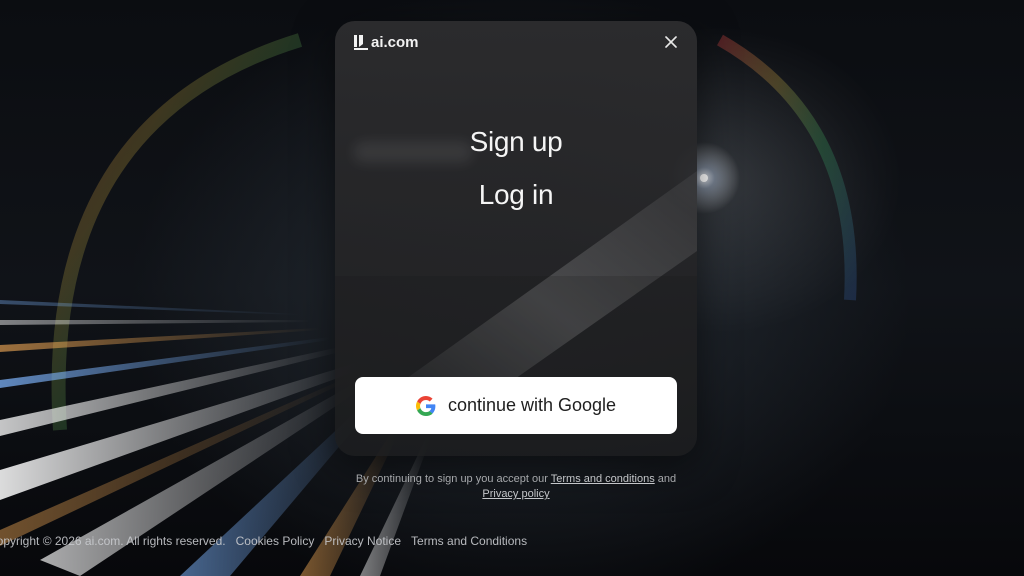 Image resolution: width=1024 pixels, height=576 pixels. I want to click on close-button, so click(671, 42).